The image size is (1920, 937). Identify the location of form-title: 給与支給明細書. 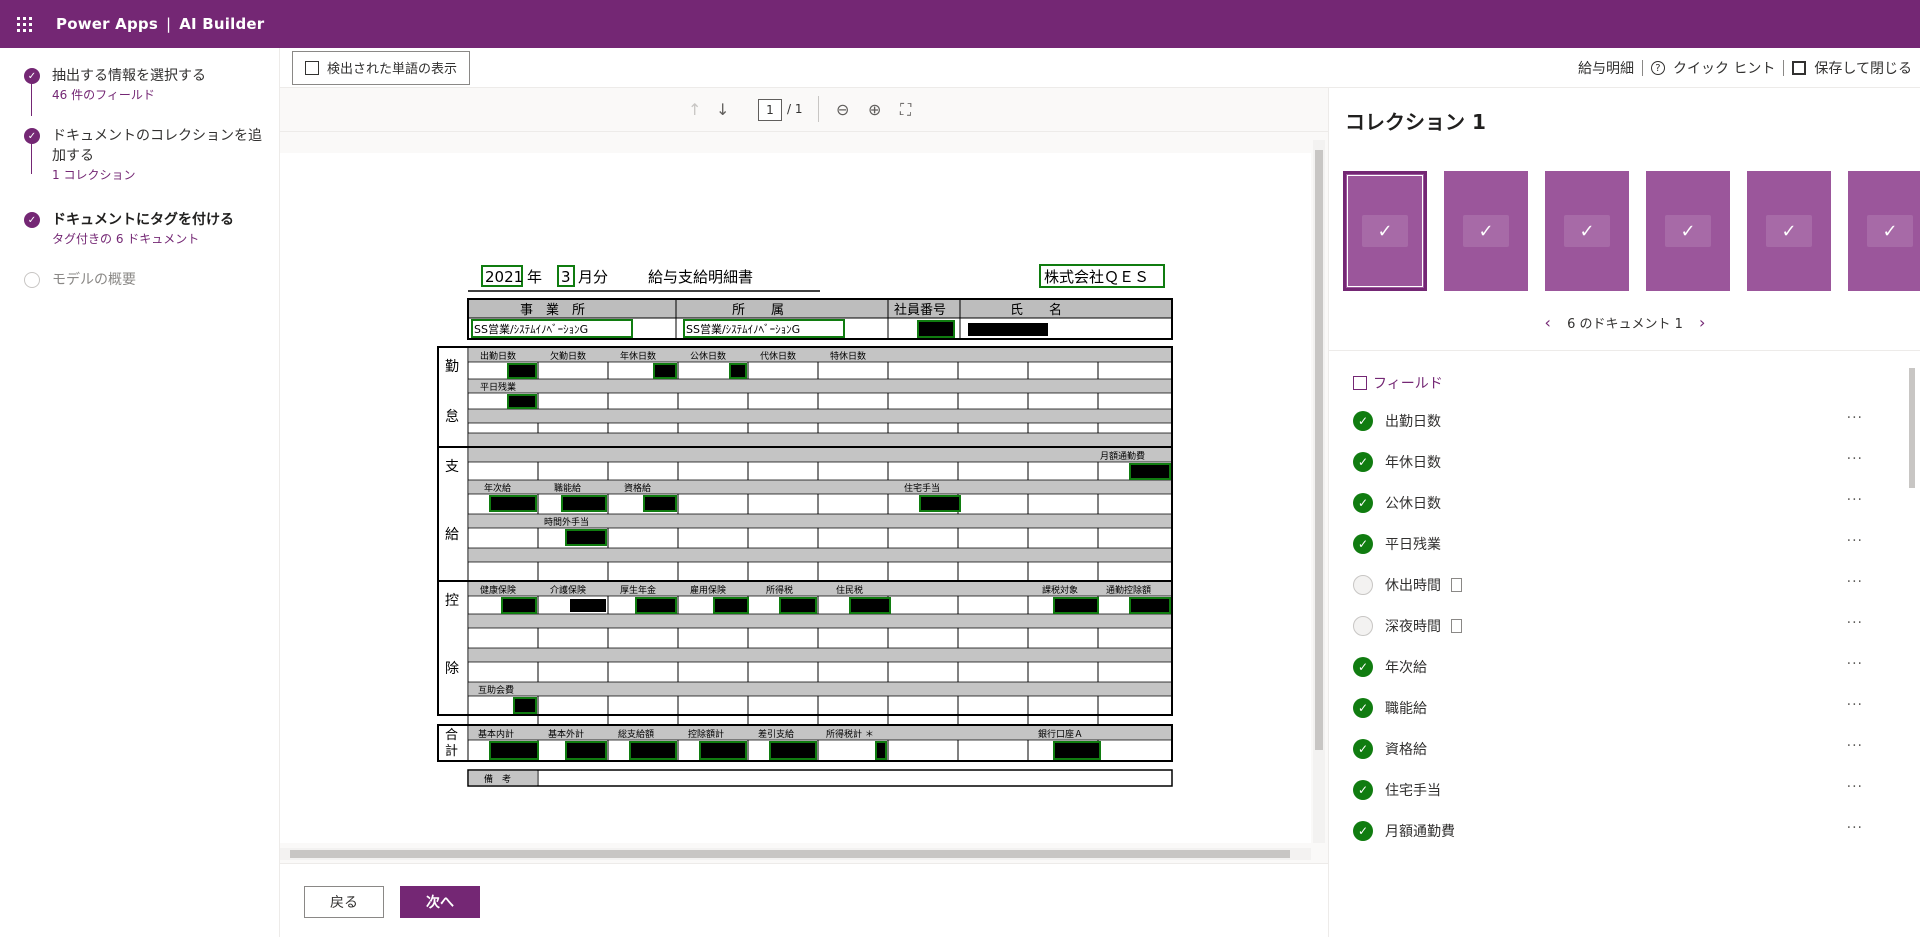
(700, 277).